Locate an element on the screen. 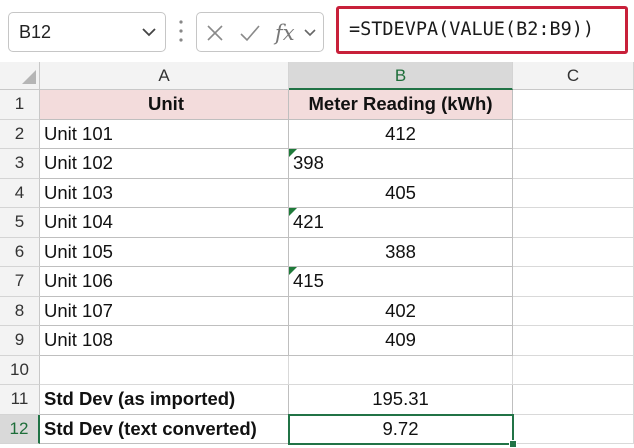  cell-c8 is located at coordinates (573, 311).